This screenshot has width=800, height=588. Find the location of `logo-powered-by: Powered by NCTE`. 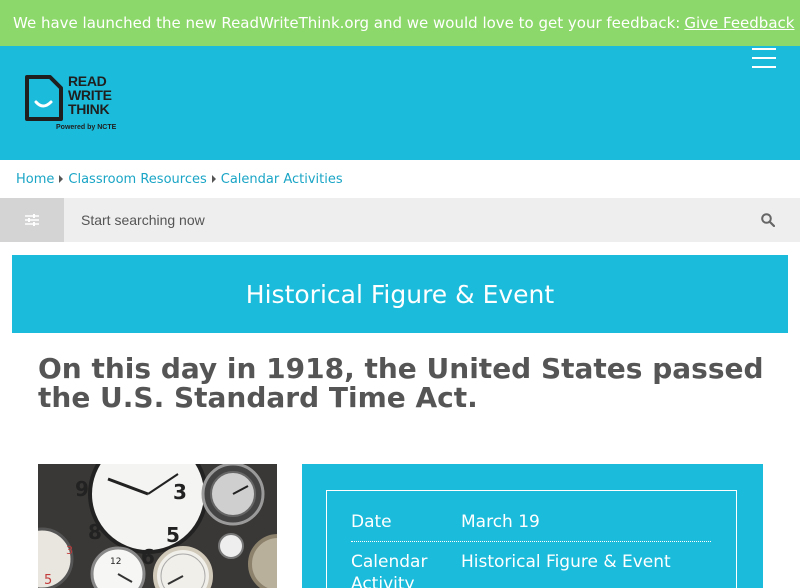

logo-powered-by: Powered by NCTE is located at coordinates (86, 127).